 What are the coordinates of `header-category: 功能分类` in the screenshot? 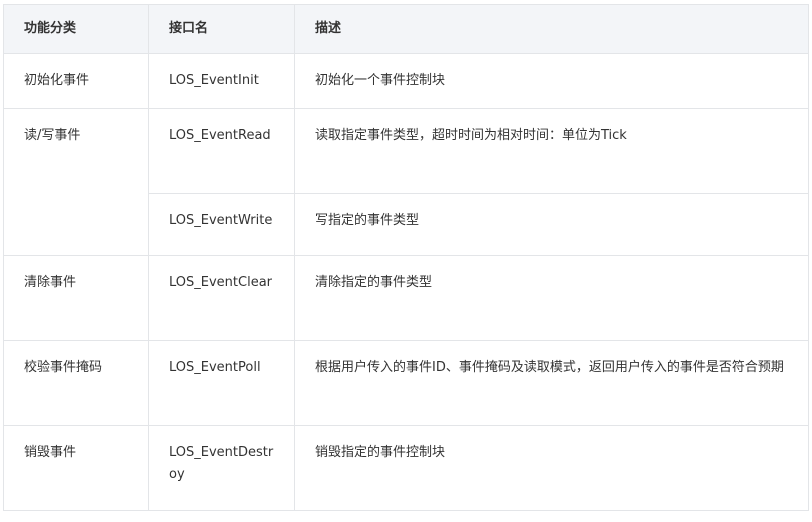 It's located at (76, 29).